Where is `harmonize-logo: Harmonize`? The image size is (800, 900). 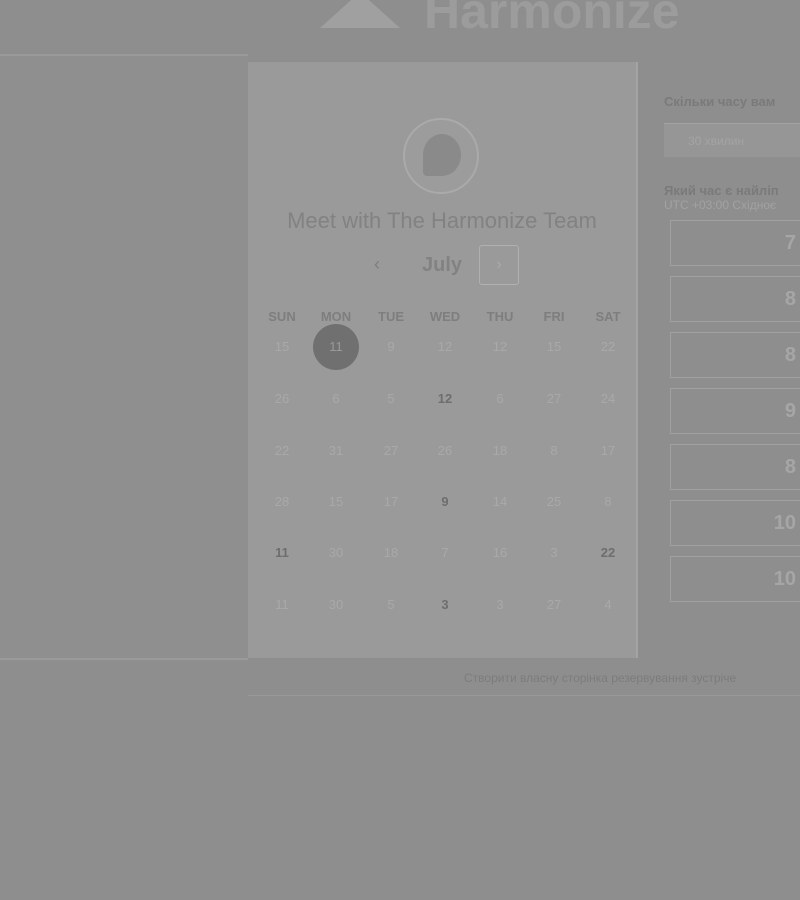 harmonize-logo: Harmonize is located at coordinates (555, 20).